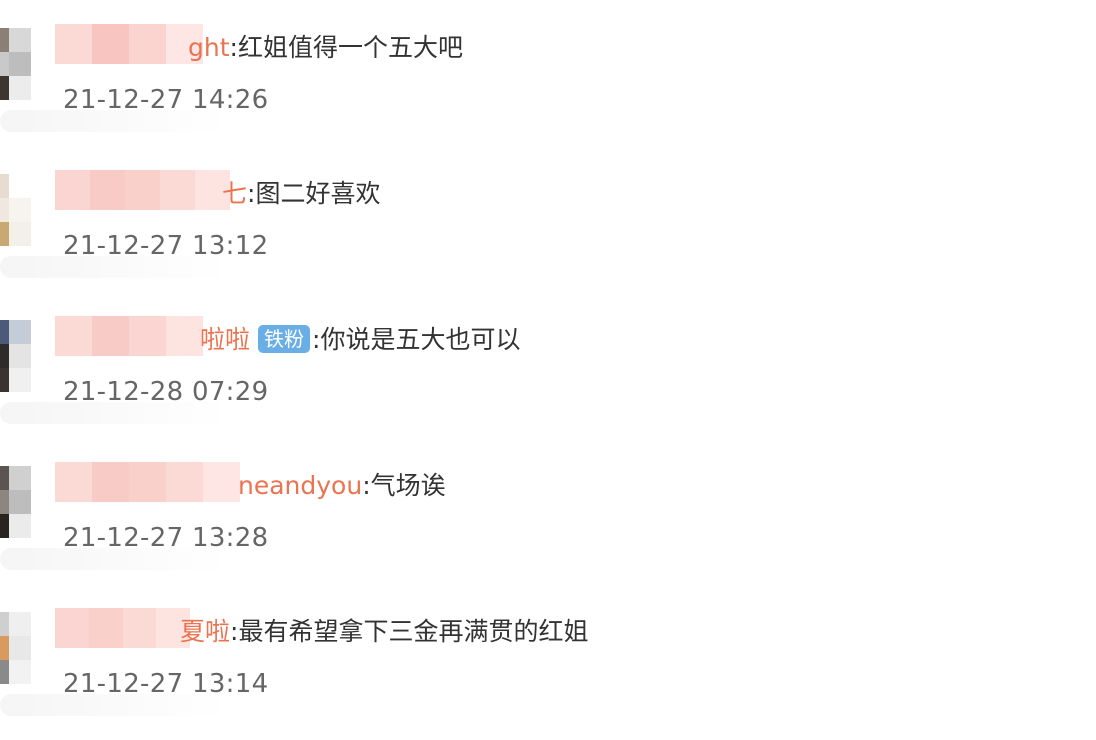  I want to click on comment-line: 啦啦 铁粉:你说是五大也可以, so click(360, 340).